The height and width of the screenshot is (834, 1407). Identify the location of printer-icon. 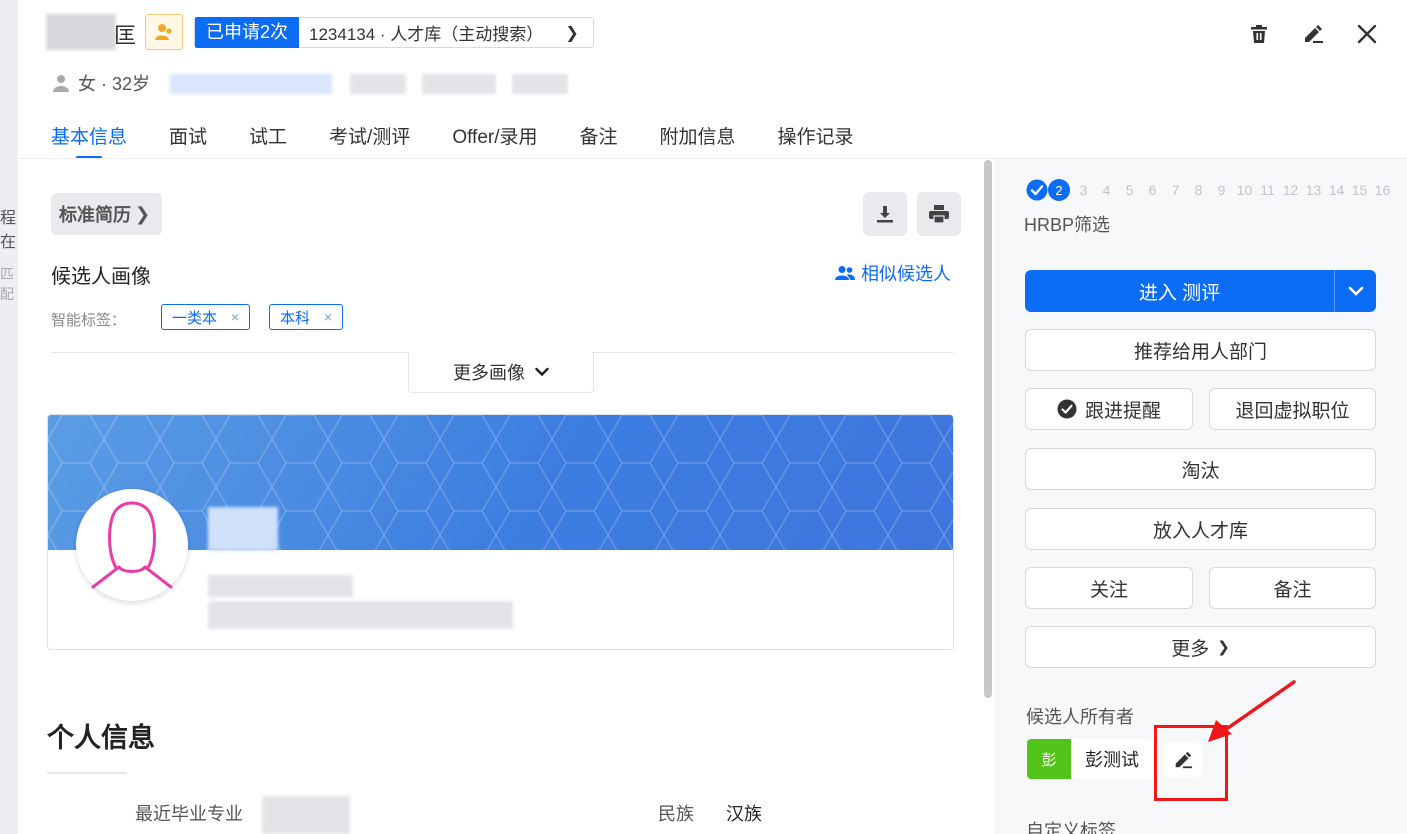
(939, 214).